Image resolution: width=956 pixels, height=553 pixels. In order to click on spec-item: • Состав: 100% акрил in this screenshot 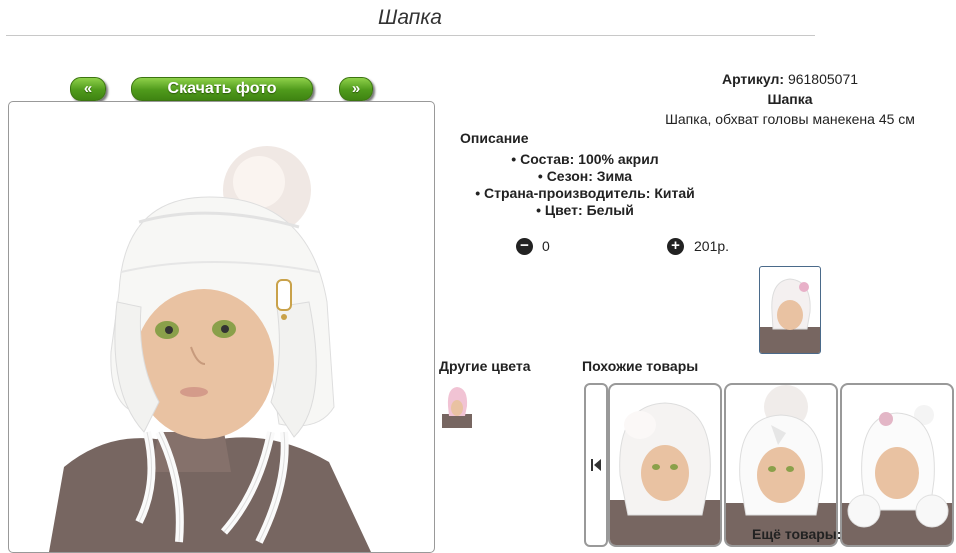, I will do `click(585, 159)`.